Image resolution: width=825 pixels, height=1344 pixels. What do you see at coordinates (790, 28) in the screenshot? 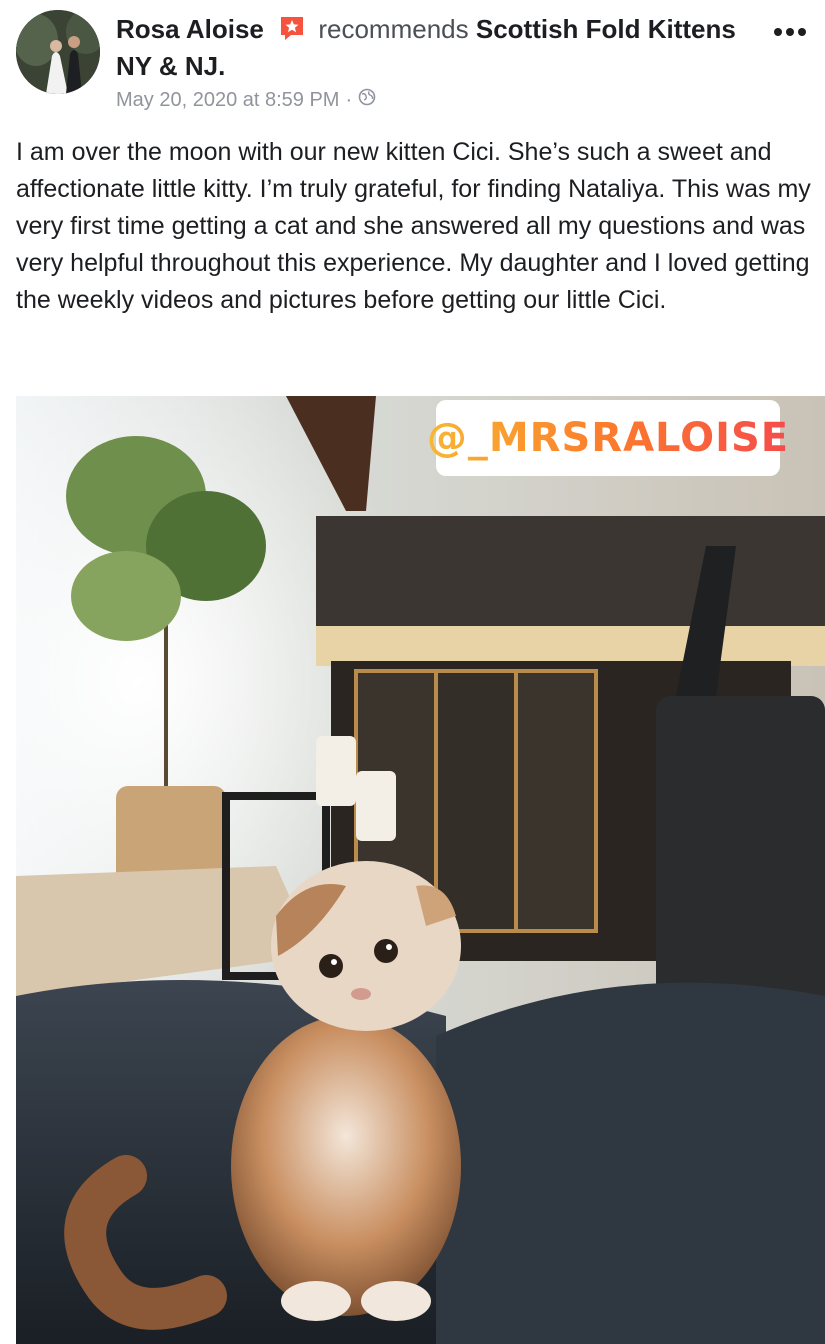
I see `more-options-icon` at bounding box center [790, 28].